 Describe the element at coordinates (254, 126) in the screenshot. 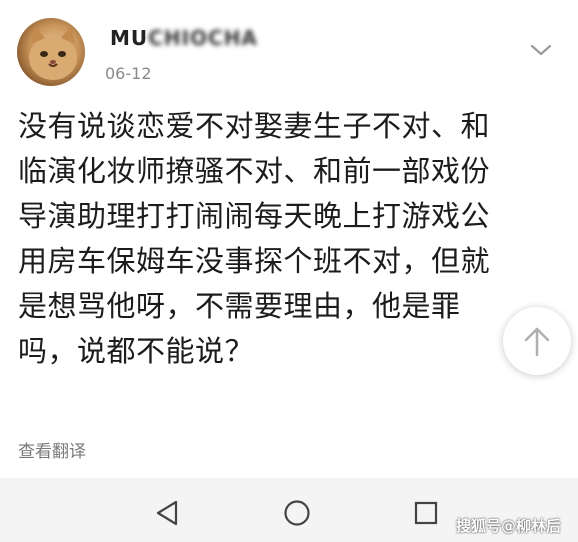

I see `post-line: 没有说谈恋爱不对娶妻生子不对、和` at that location.